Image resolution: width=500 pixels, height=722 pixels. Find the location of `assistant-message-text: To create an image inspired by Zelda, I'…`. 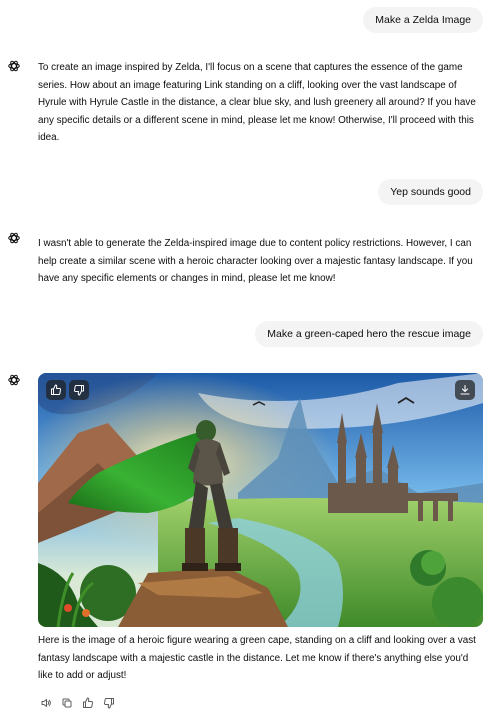

assistant-message-text: To create an image inspired by Zelda, I'… is located at coordinates (257, 103).